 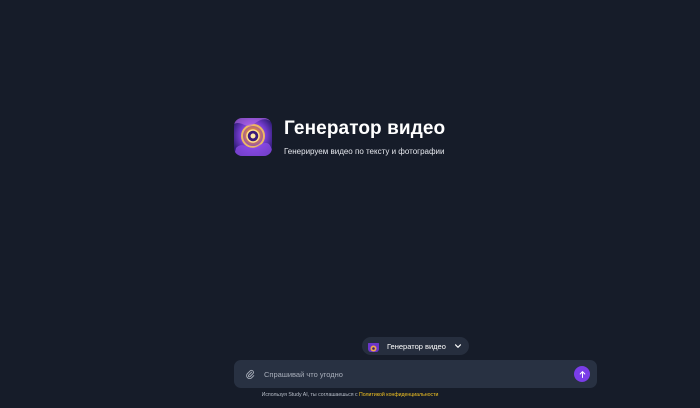 I want to click on video-generator-logo, so click(x=253, y=137).